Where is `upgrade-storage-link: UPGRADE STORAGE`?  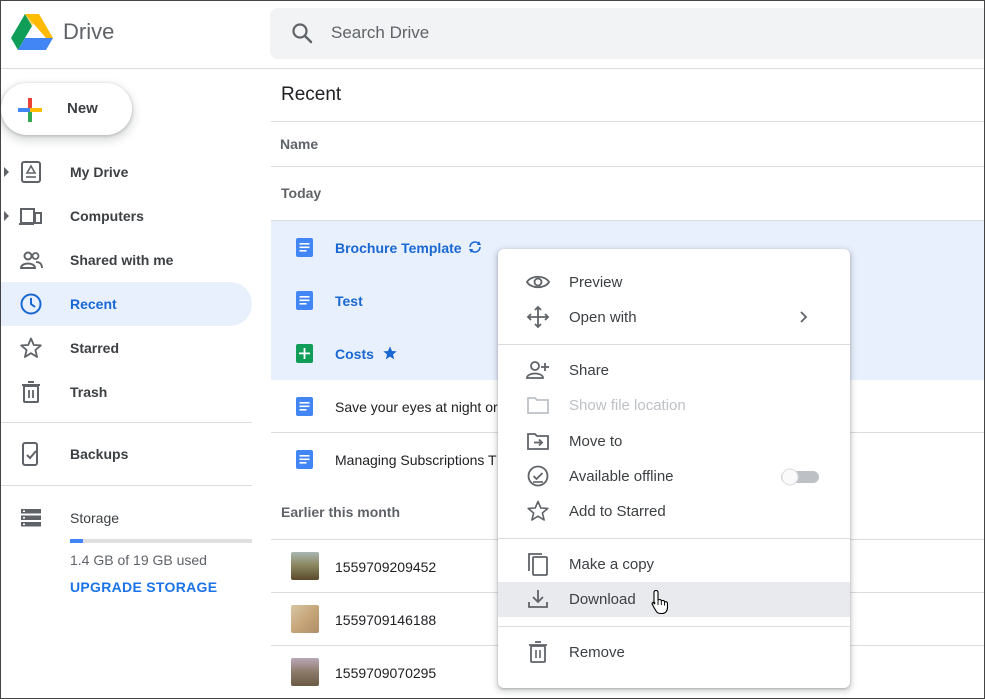 upgrade-storage-link: UPGRADE STORAGE is located at coordinates (143, 587).